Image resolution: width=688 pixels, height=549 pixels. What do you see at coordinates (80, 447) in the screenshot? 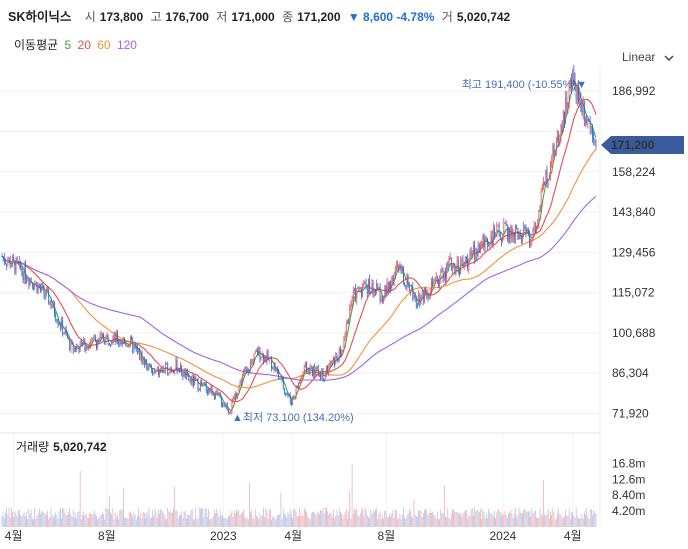
I see `volume-panel-value: 5,020,742` at bounding box center [80, 447].